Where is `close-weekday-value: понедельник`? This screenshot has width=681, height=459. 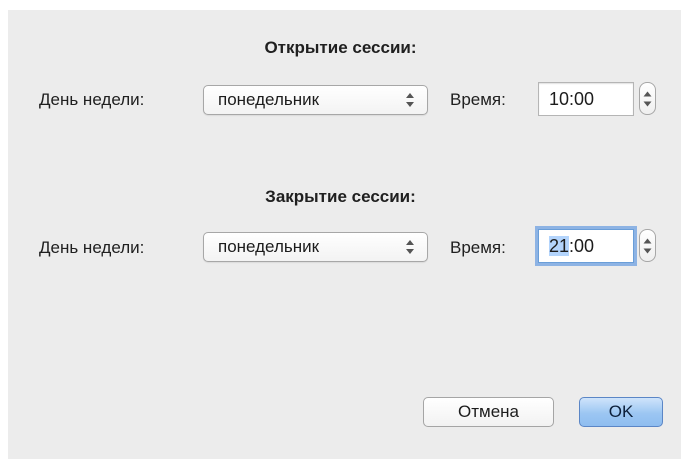
close-weekday-value: понедельник is located at coordinates (269, 246).